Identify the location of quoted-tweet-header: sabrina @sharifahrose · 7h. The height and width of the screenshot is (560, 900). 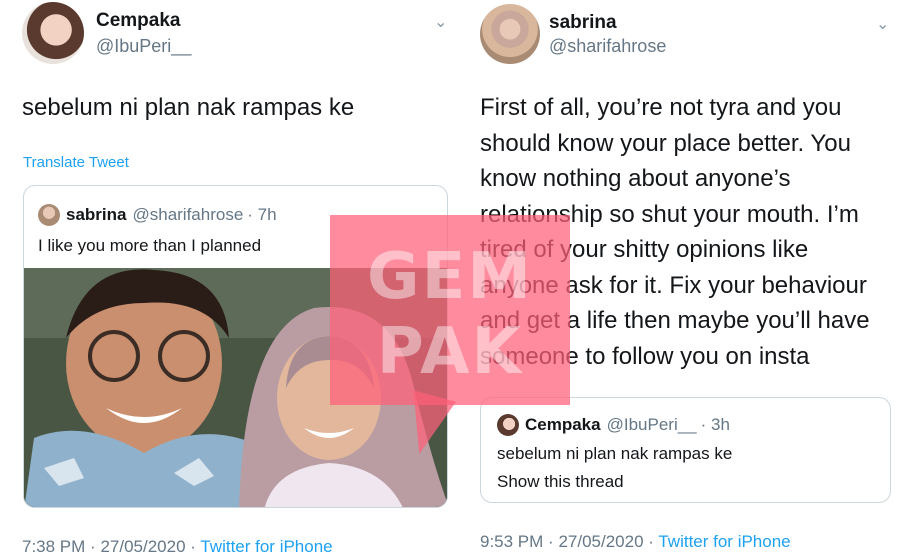
(157, 215).